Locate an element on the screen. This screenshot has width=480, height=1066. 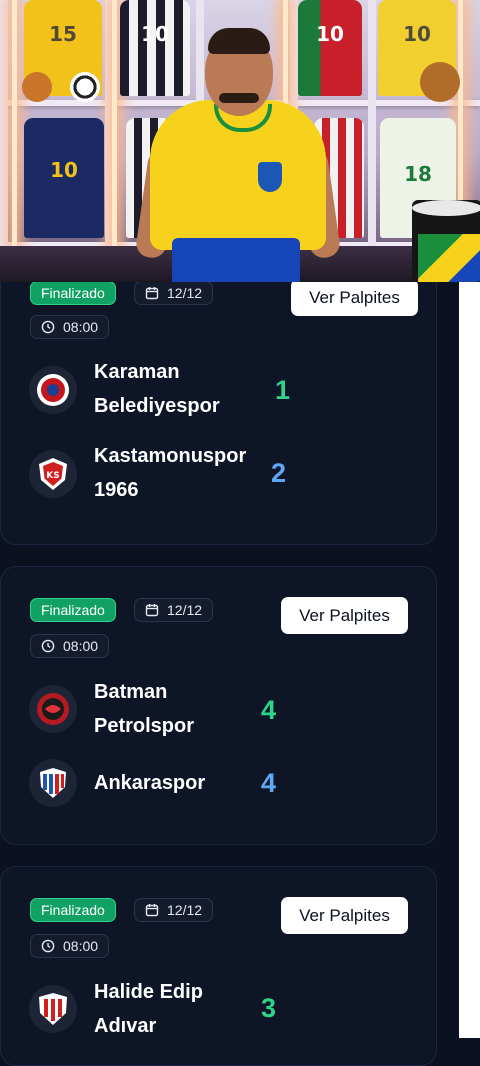
team-logo-karaman is located at coordinates (53, 390).